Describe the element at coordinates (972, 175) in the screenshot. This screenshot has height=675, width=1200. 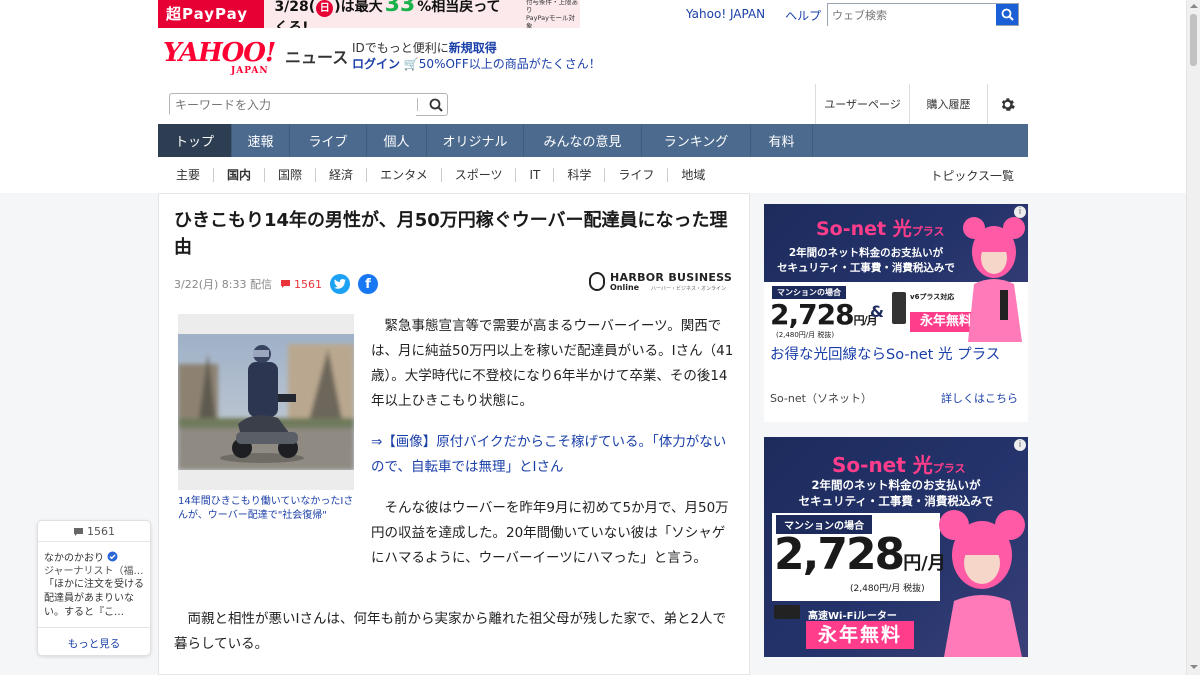
I see `topics-list-link: トピックス一覧` at that location.